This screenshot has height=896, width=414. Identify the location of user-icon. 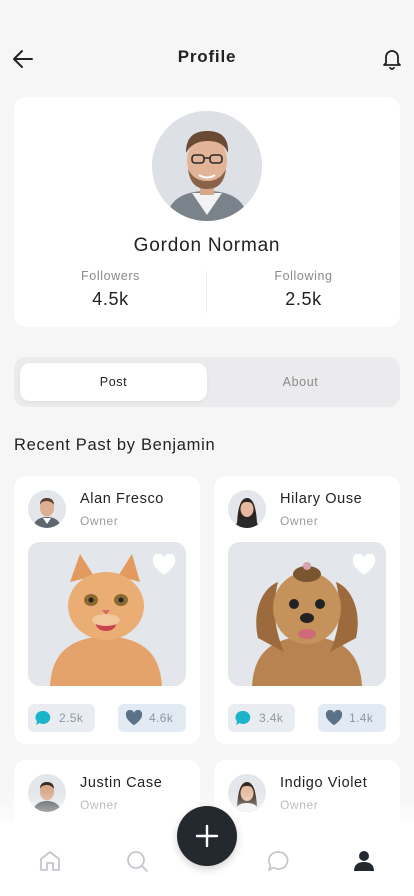
(364, 861).